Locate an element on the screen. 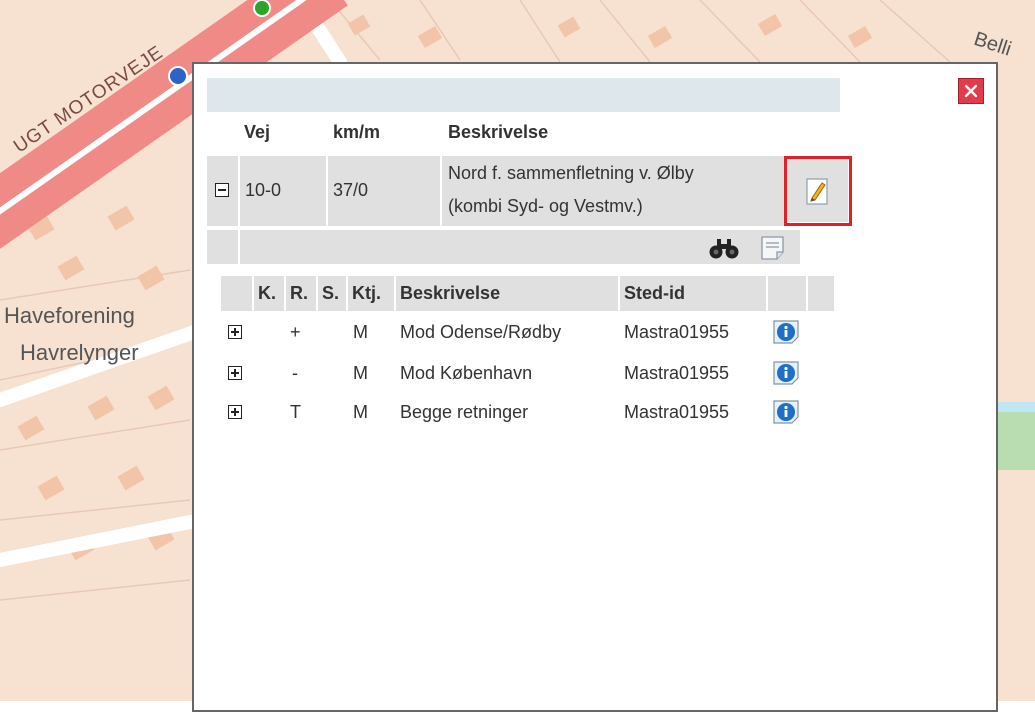  sub-header-r: R. is located at coordinates (301, 293).